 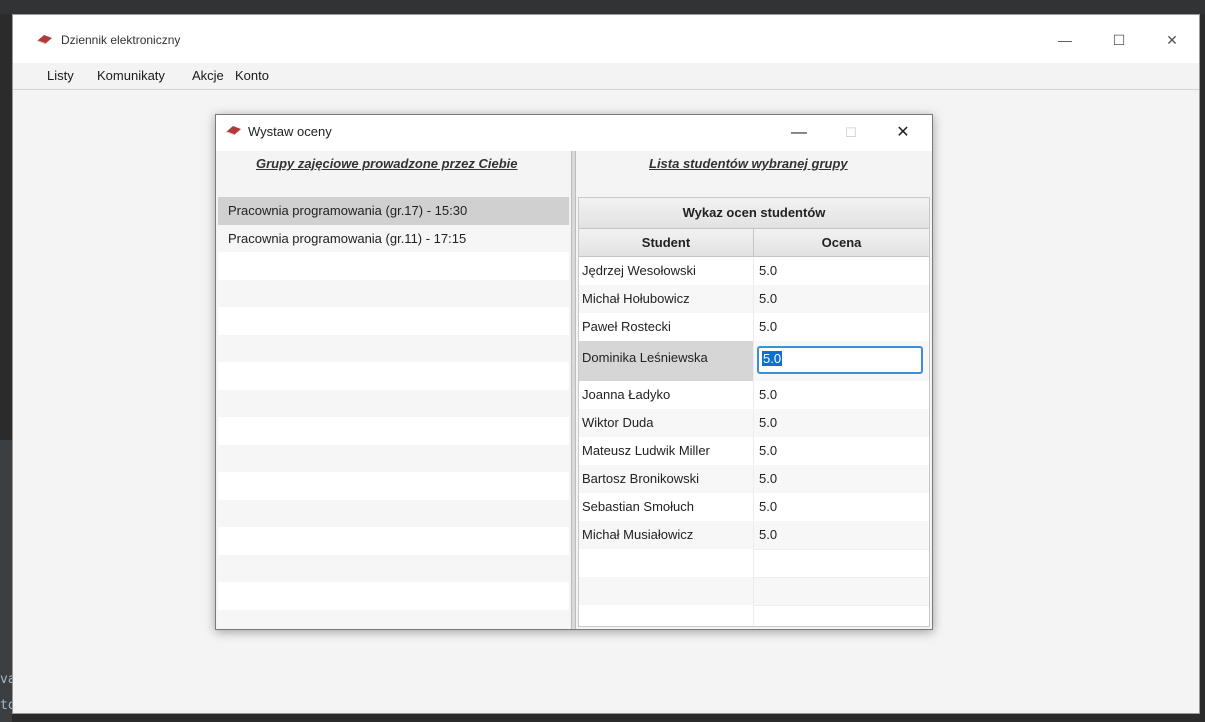 I want to click on table-row: Michał Musiałowicz 5.0, so click(x=754, y=535).